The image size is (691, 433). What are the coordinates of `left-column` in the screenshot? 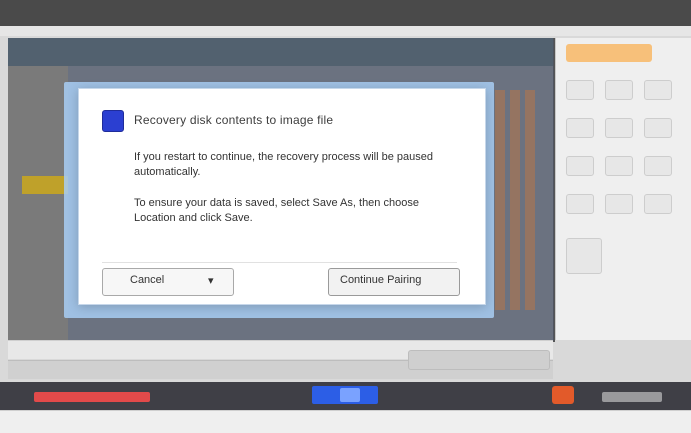 It's located at (38, 203).